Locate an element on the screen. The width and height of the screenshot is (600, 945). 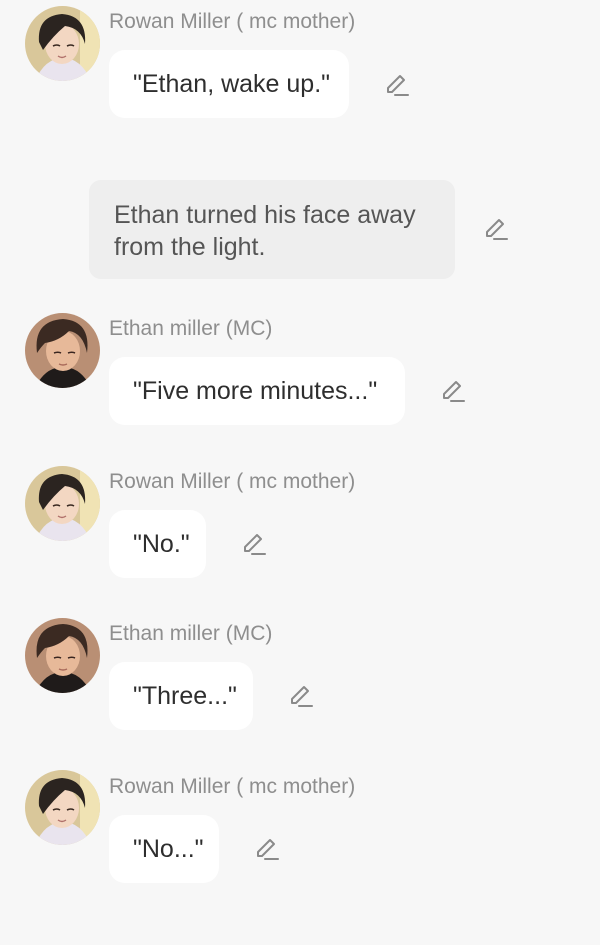
message-bubble: "Ethan, wake up." is located at coordinates (229, 84).